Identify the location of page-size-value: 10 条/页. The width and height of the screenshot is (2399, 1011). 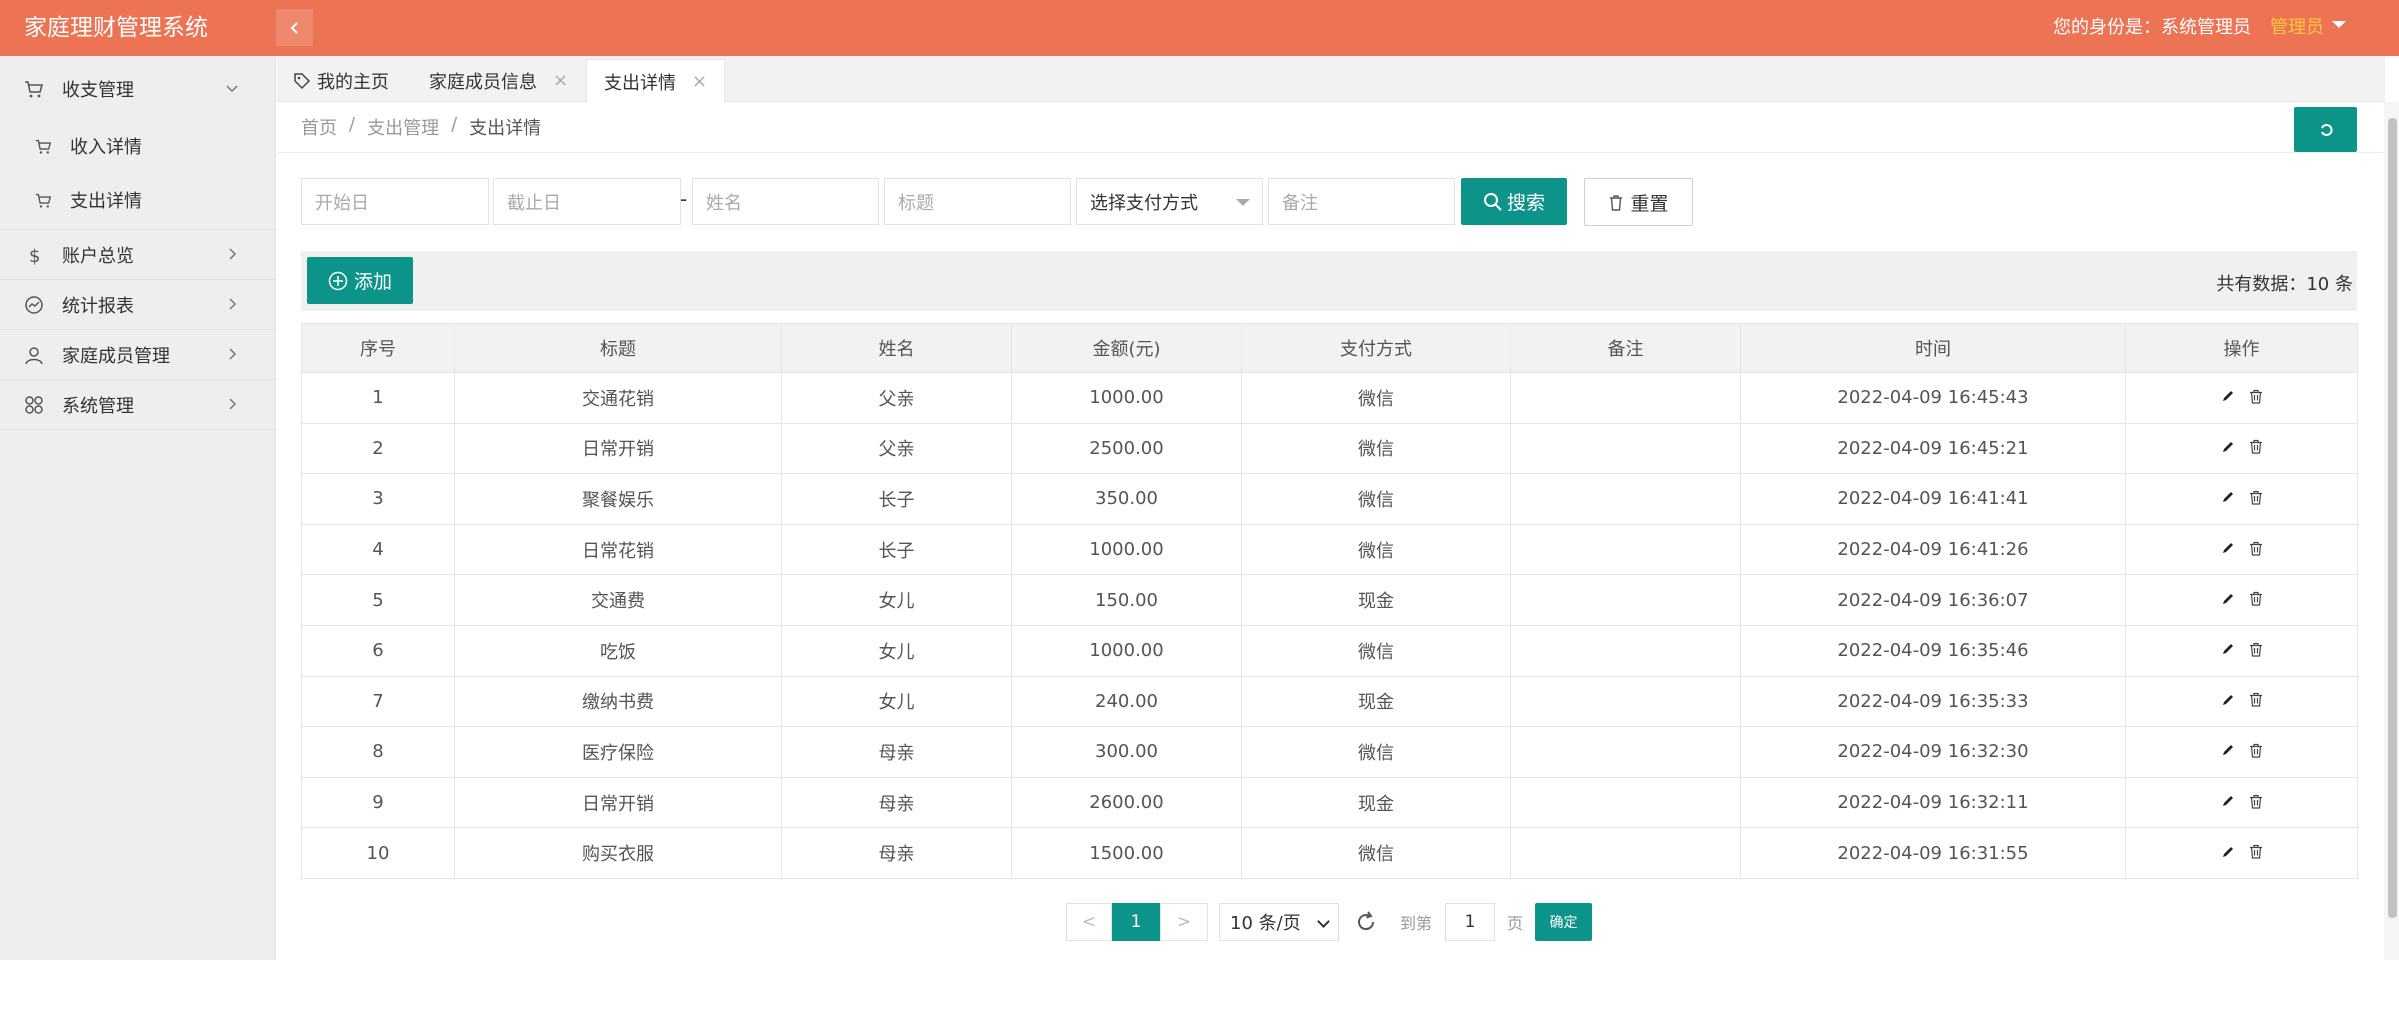
(1265, 923).